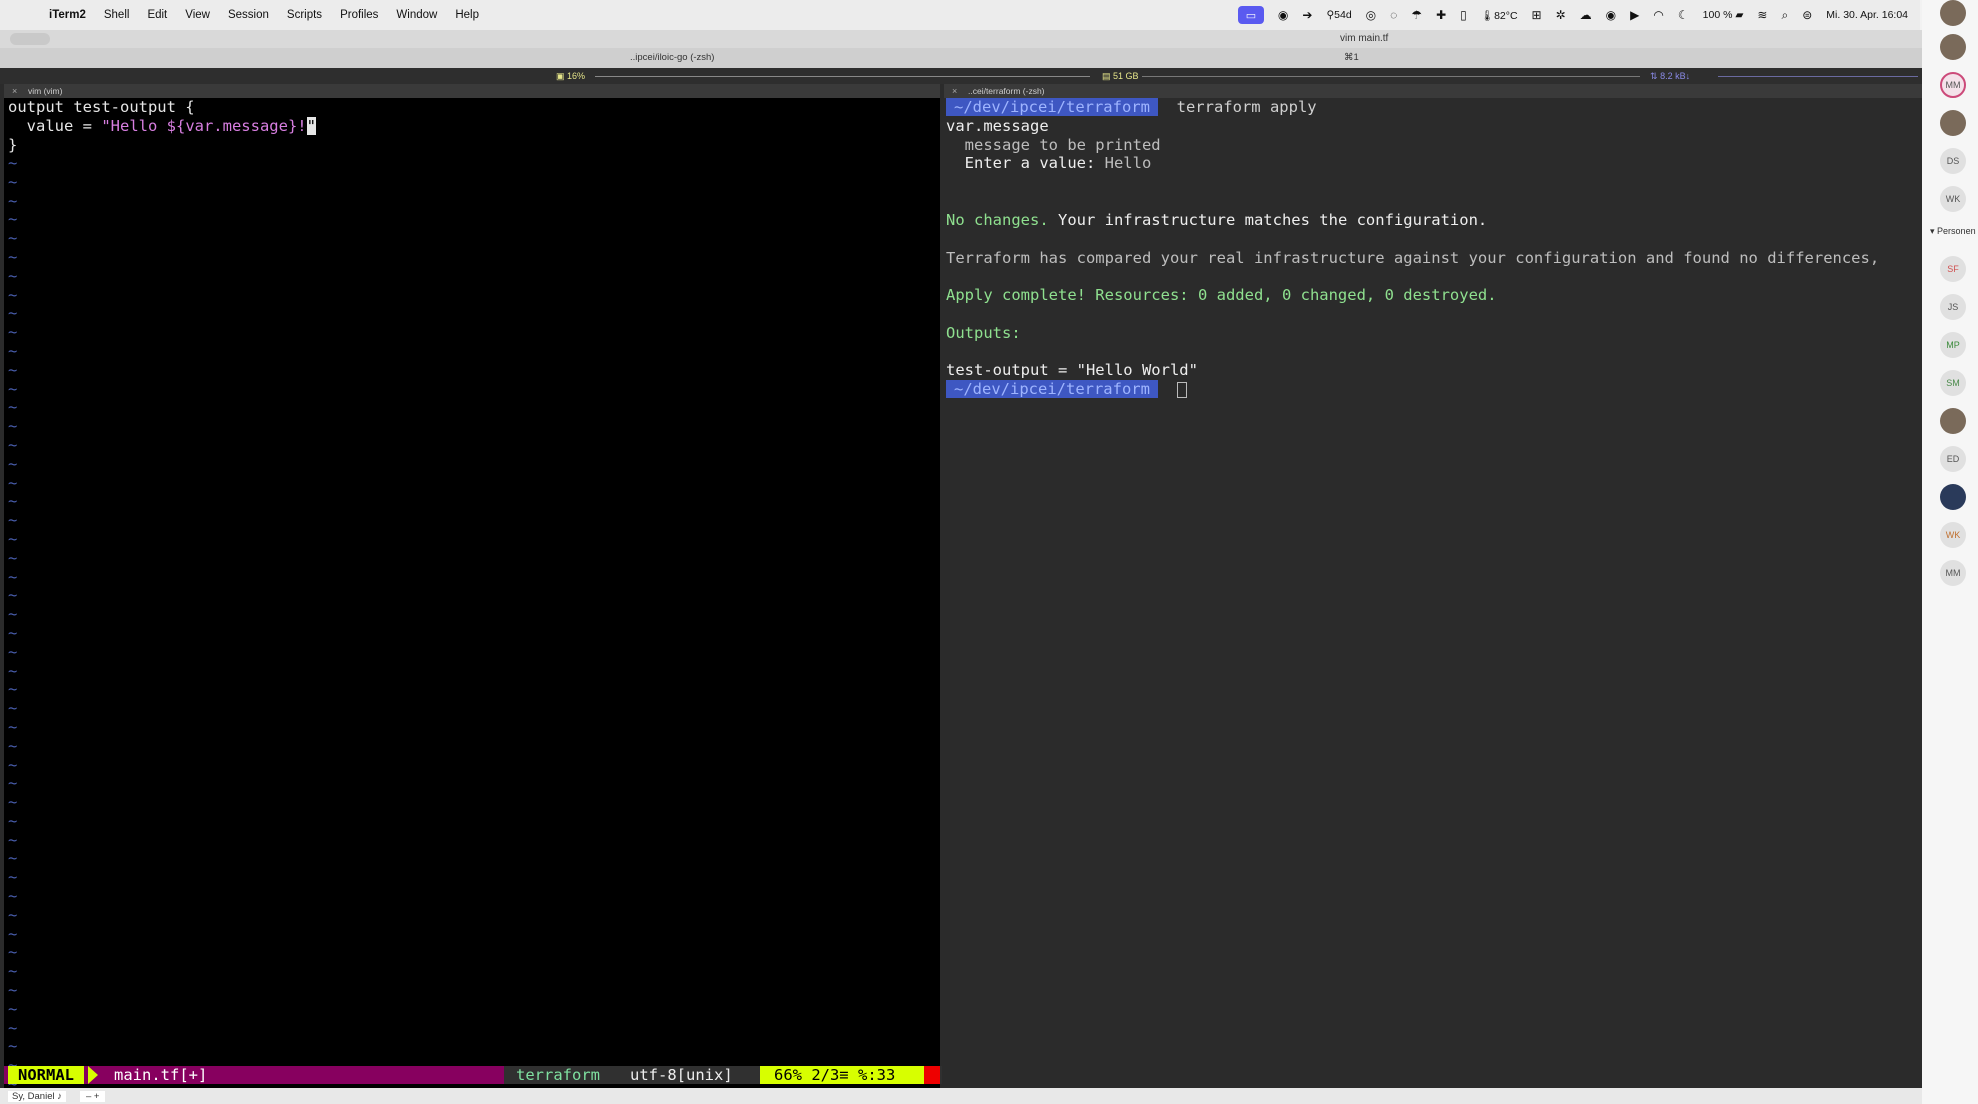 The width and height of the screenshot is (1978, 1104). What do you see at coordinates (1250, 15) in the screenshot?
I see `screen-share-icon: ▭` at bounding box center [1250, 15].